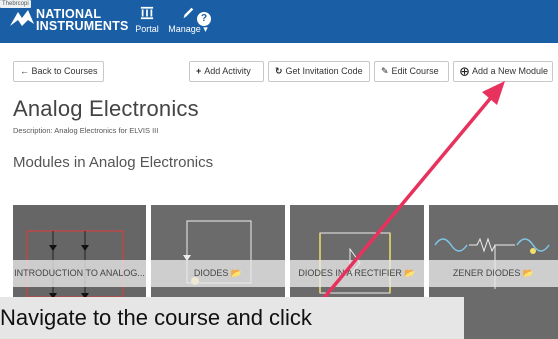 The width and height of the screenshot is (558, 339). What do you see at coordinates (188, 13) in the screenshot?
I see `pencil-icon` at bounding box center [188, 13].